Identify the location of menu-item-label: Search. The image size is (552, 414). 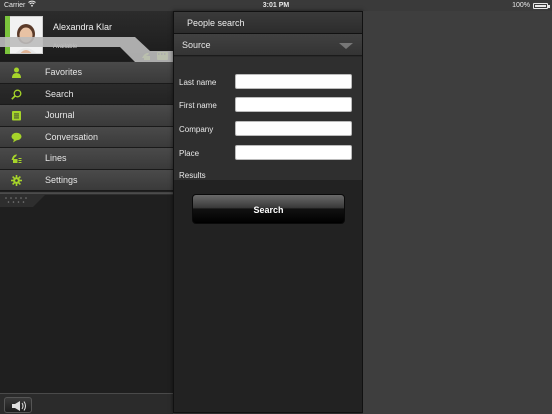
(59, 93).